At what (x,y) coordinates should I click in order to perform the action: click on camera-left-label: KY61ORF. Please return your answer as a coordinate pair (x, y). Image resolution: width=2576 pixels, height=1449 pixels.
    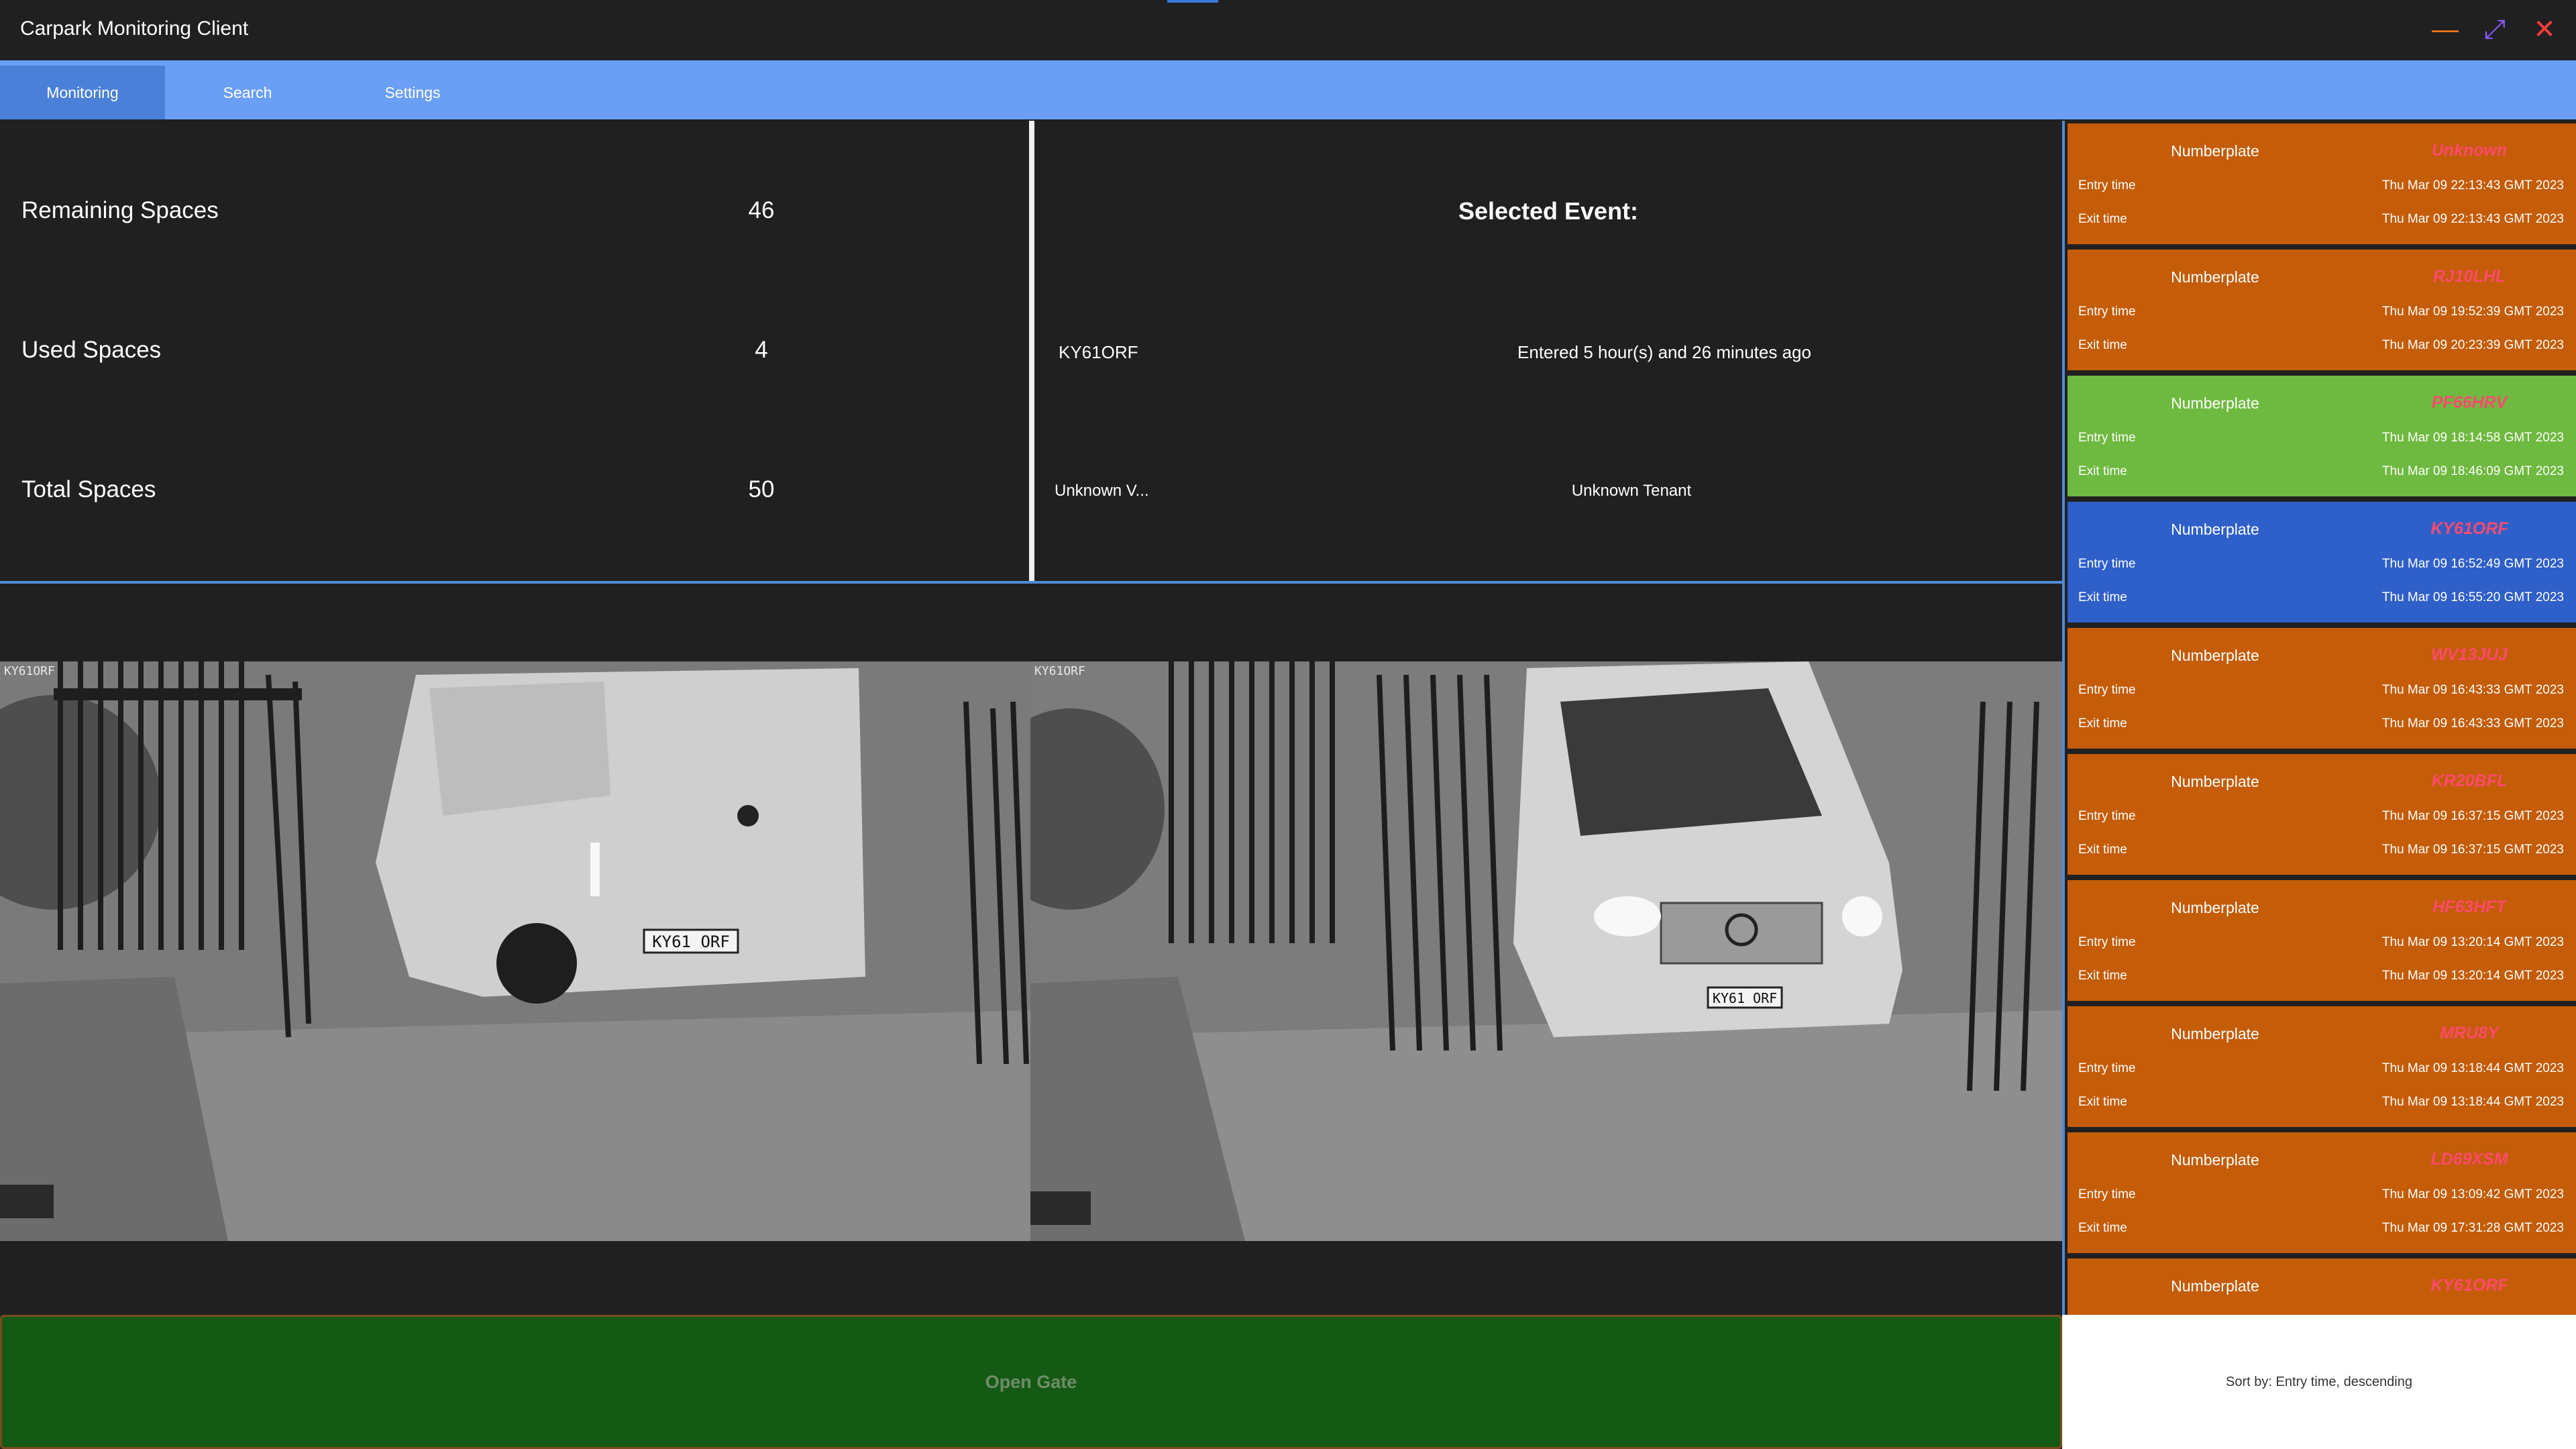
    Looking at the image, I should click on (29, 671).